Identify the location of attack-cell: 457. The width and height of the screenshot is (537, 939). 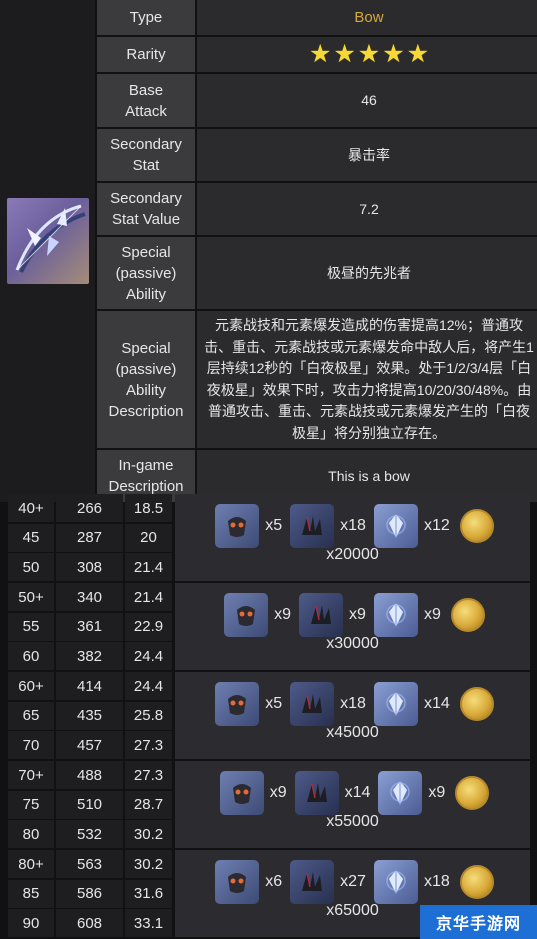
(89, 745).